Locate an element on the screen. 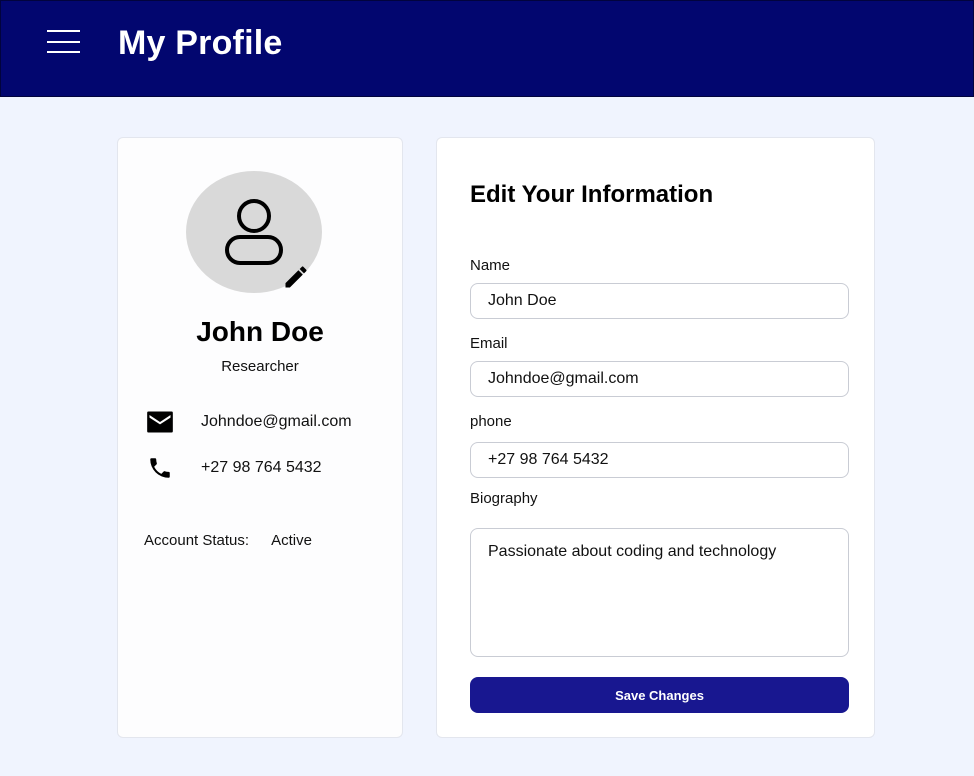 The height and width of the screenshot is (776, 974). account-status: Account Status: Active is located at coordinates (228, 540).